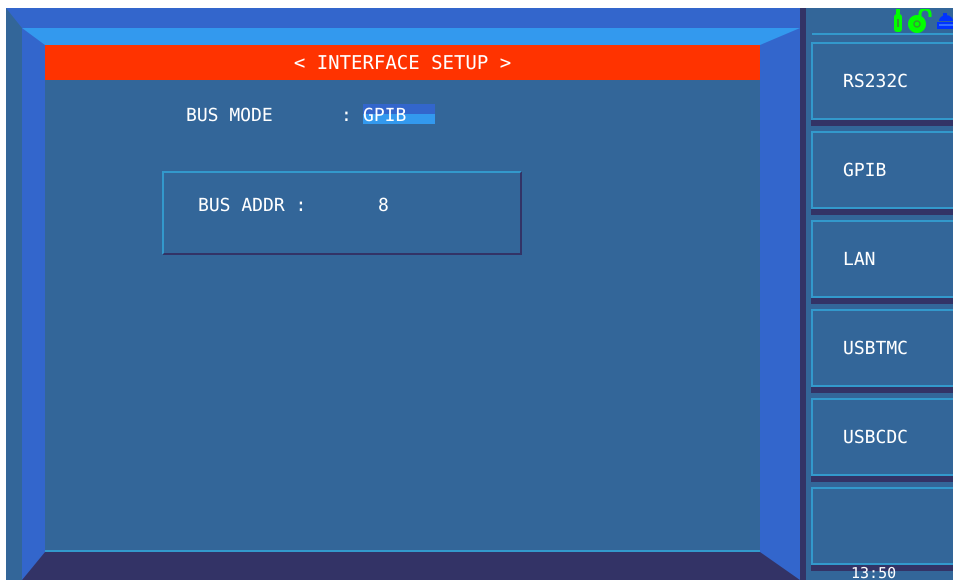 The image size is (953, 580). Describe the element at coordinates (399, 115) in the screenshot. I see `bus-mode-value: GPIB` at that location.